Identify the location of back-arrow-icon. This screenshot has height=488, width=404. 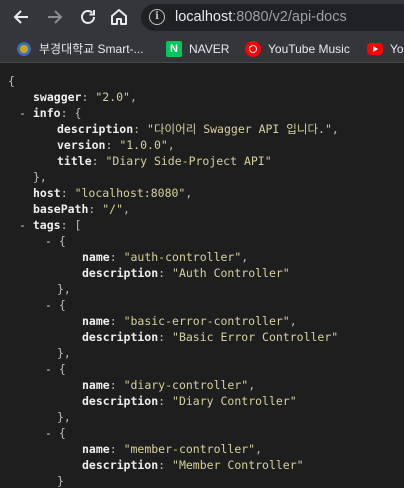
(21, 17).